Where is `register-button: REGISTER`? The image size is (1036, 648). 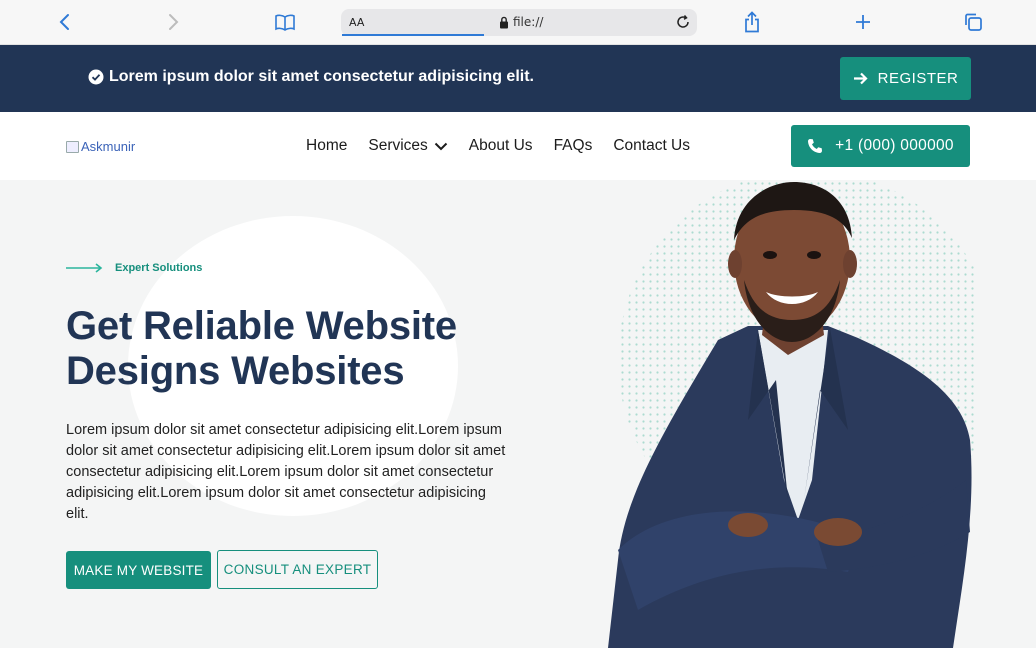 register-button: REGISTER is located at coordinates (905, 78).